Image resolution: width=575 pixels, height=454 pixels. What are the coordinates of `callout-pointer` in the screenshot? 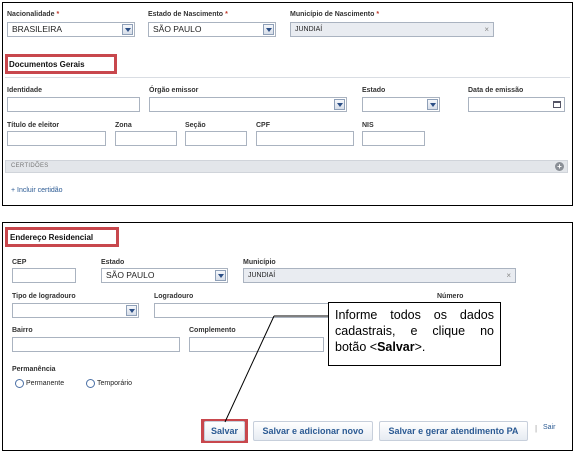 It's located at (277, 369).